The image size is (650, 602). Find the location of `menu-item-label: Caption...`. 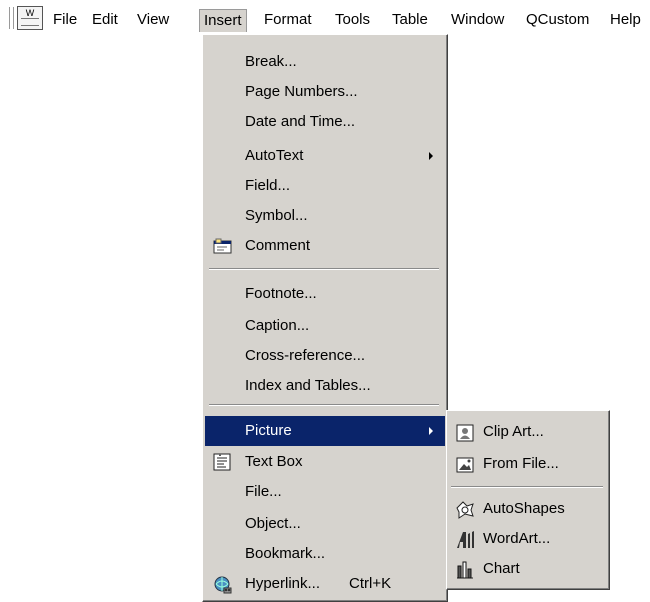

menu-item-label: Caption... is located at coordinates (277, 325).